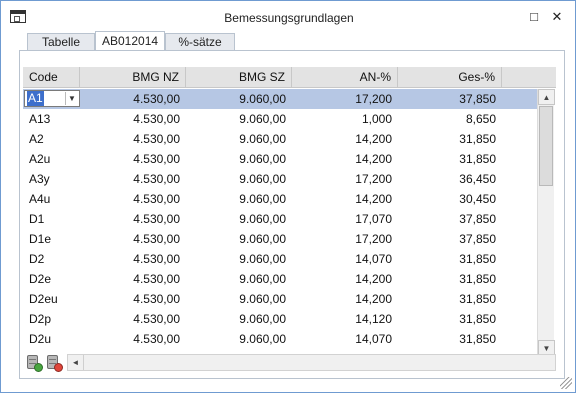 The height and width of the screenshot is (393, 576). I want to click on maximize-button: □, so click(534, 17).